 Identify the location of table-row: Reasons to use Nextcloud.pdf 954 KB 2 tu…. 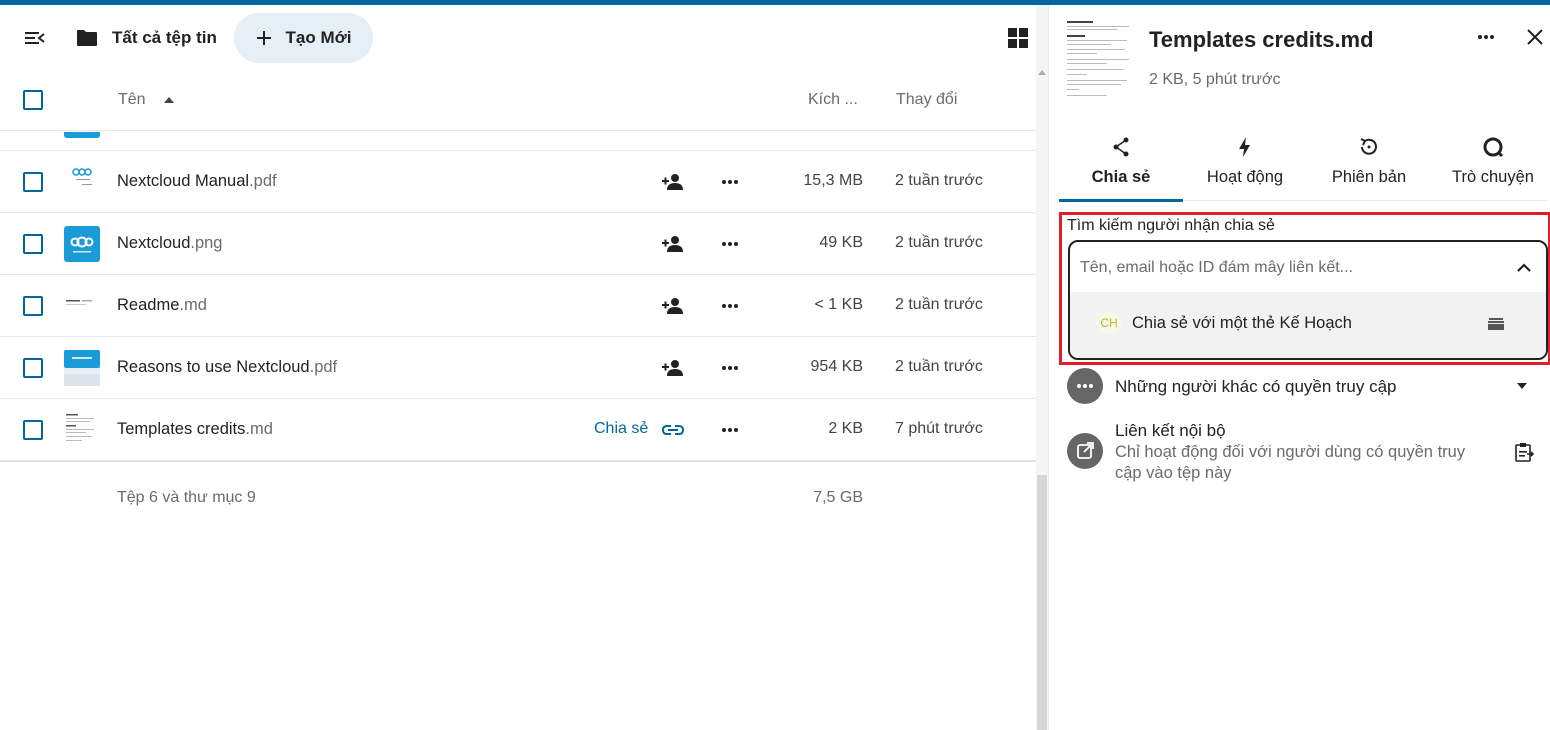
(518, 368).